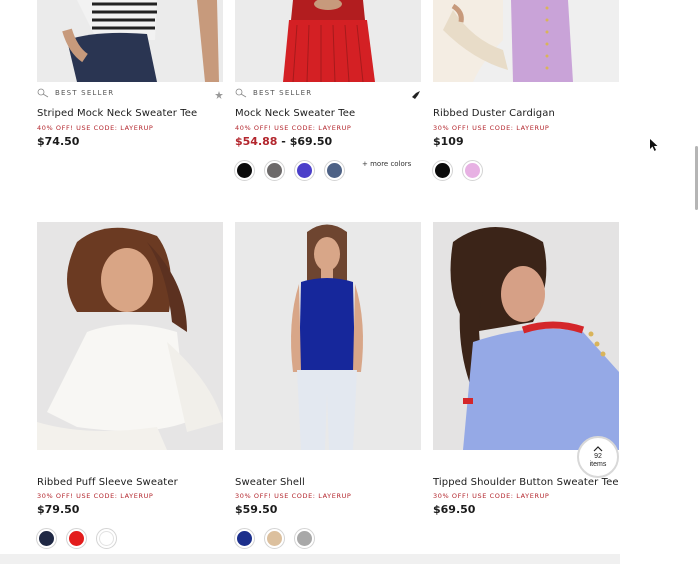 This screenshot has width=700, height=564. I want to click on chevron-up-icon, so click(598, 448).